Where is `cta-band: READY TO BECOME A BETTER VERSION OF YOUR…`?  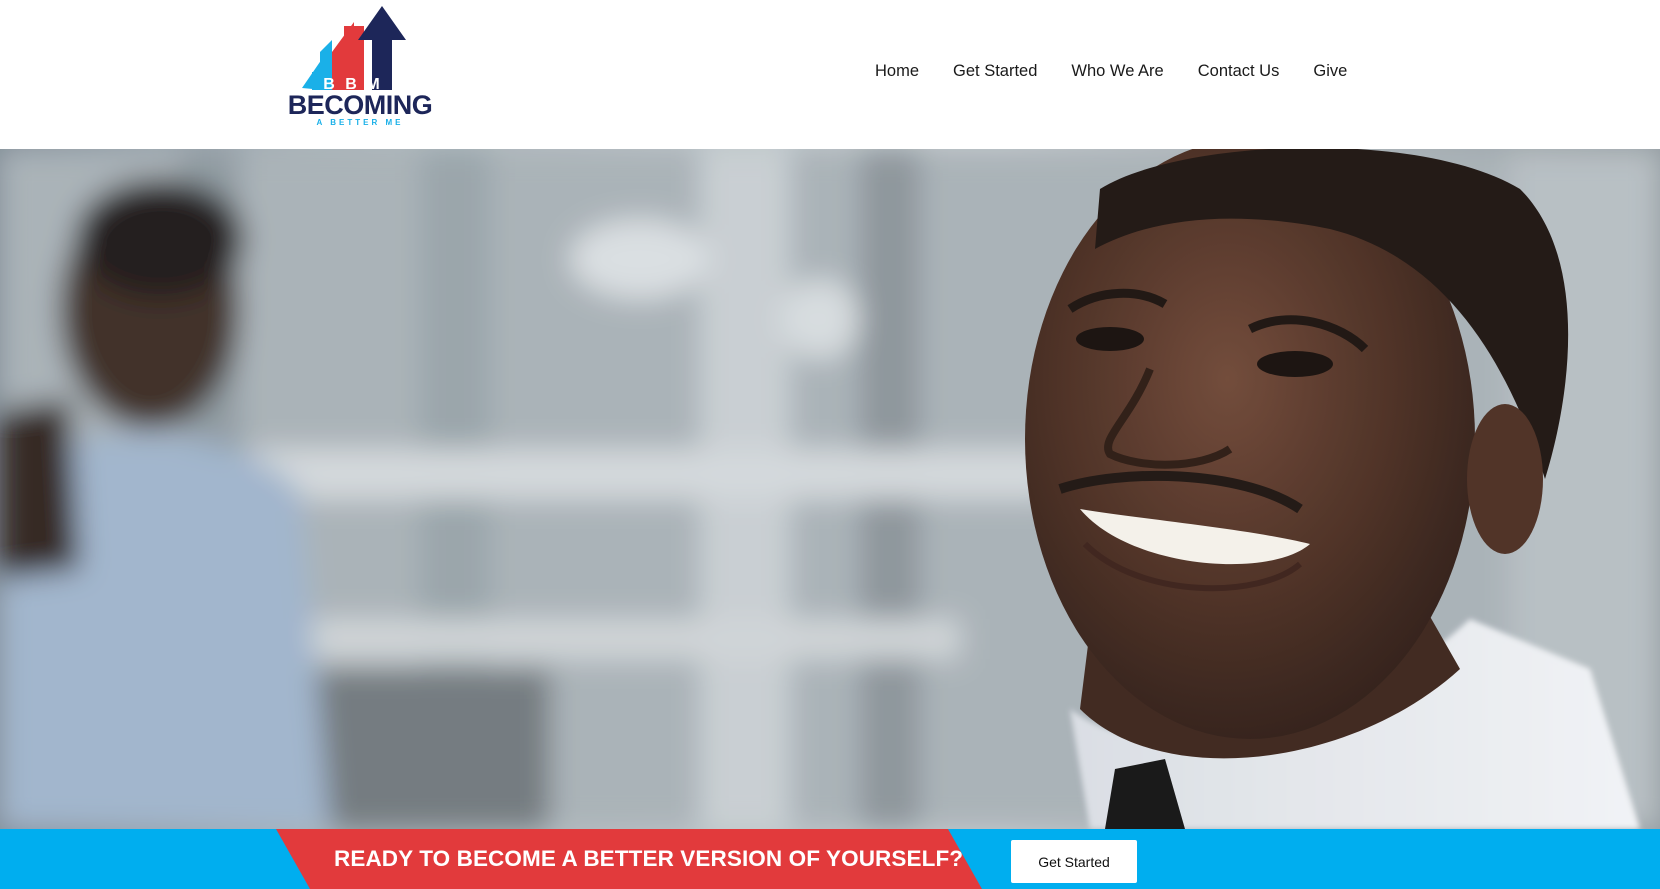
cta-band: READY TO BECOME A BETTER VERSION OF YOUR… is located at coordinates (830, 859).